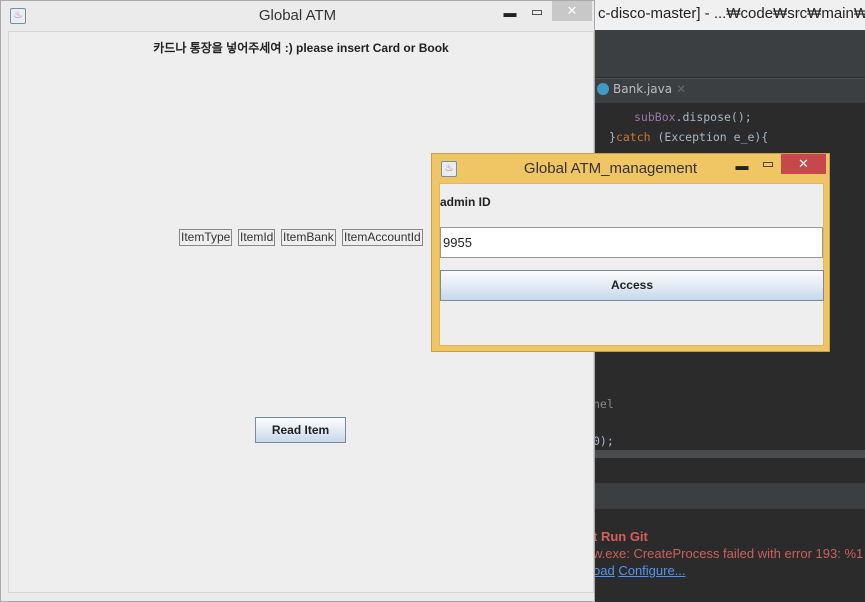  Describe the element at coordinates (206, 237) in the screenshot. I see `item-type-label: ItemType` at that location.